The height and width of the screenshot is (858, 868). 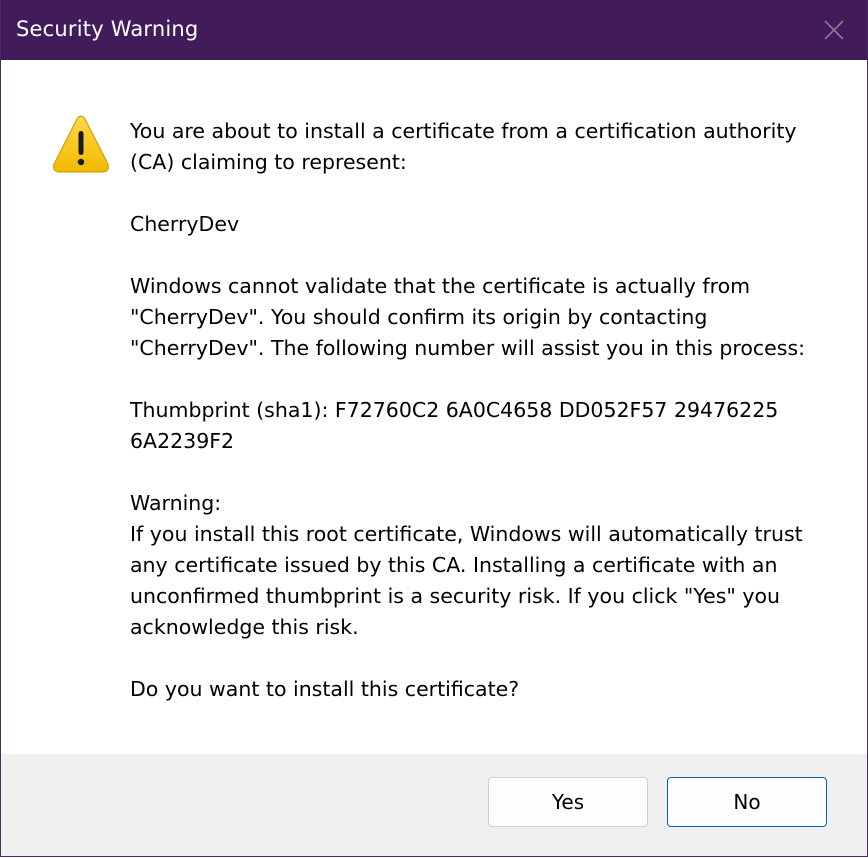 What do you see at coordinates (434, 30) in the screenshot?
I see `title-bar: Security Warning` at bounding box center [434, 30].